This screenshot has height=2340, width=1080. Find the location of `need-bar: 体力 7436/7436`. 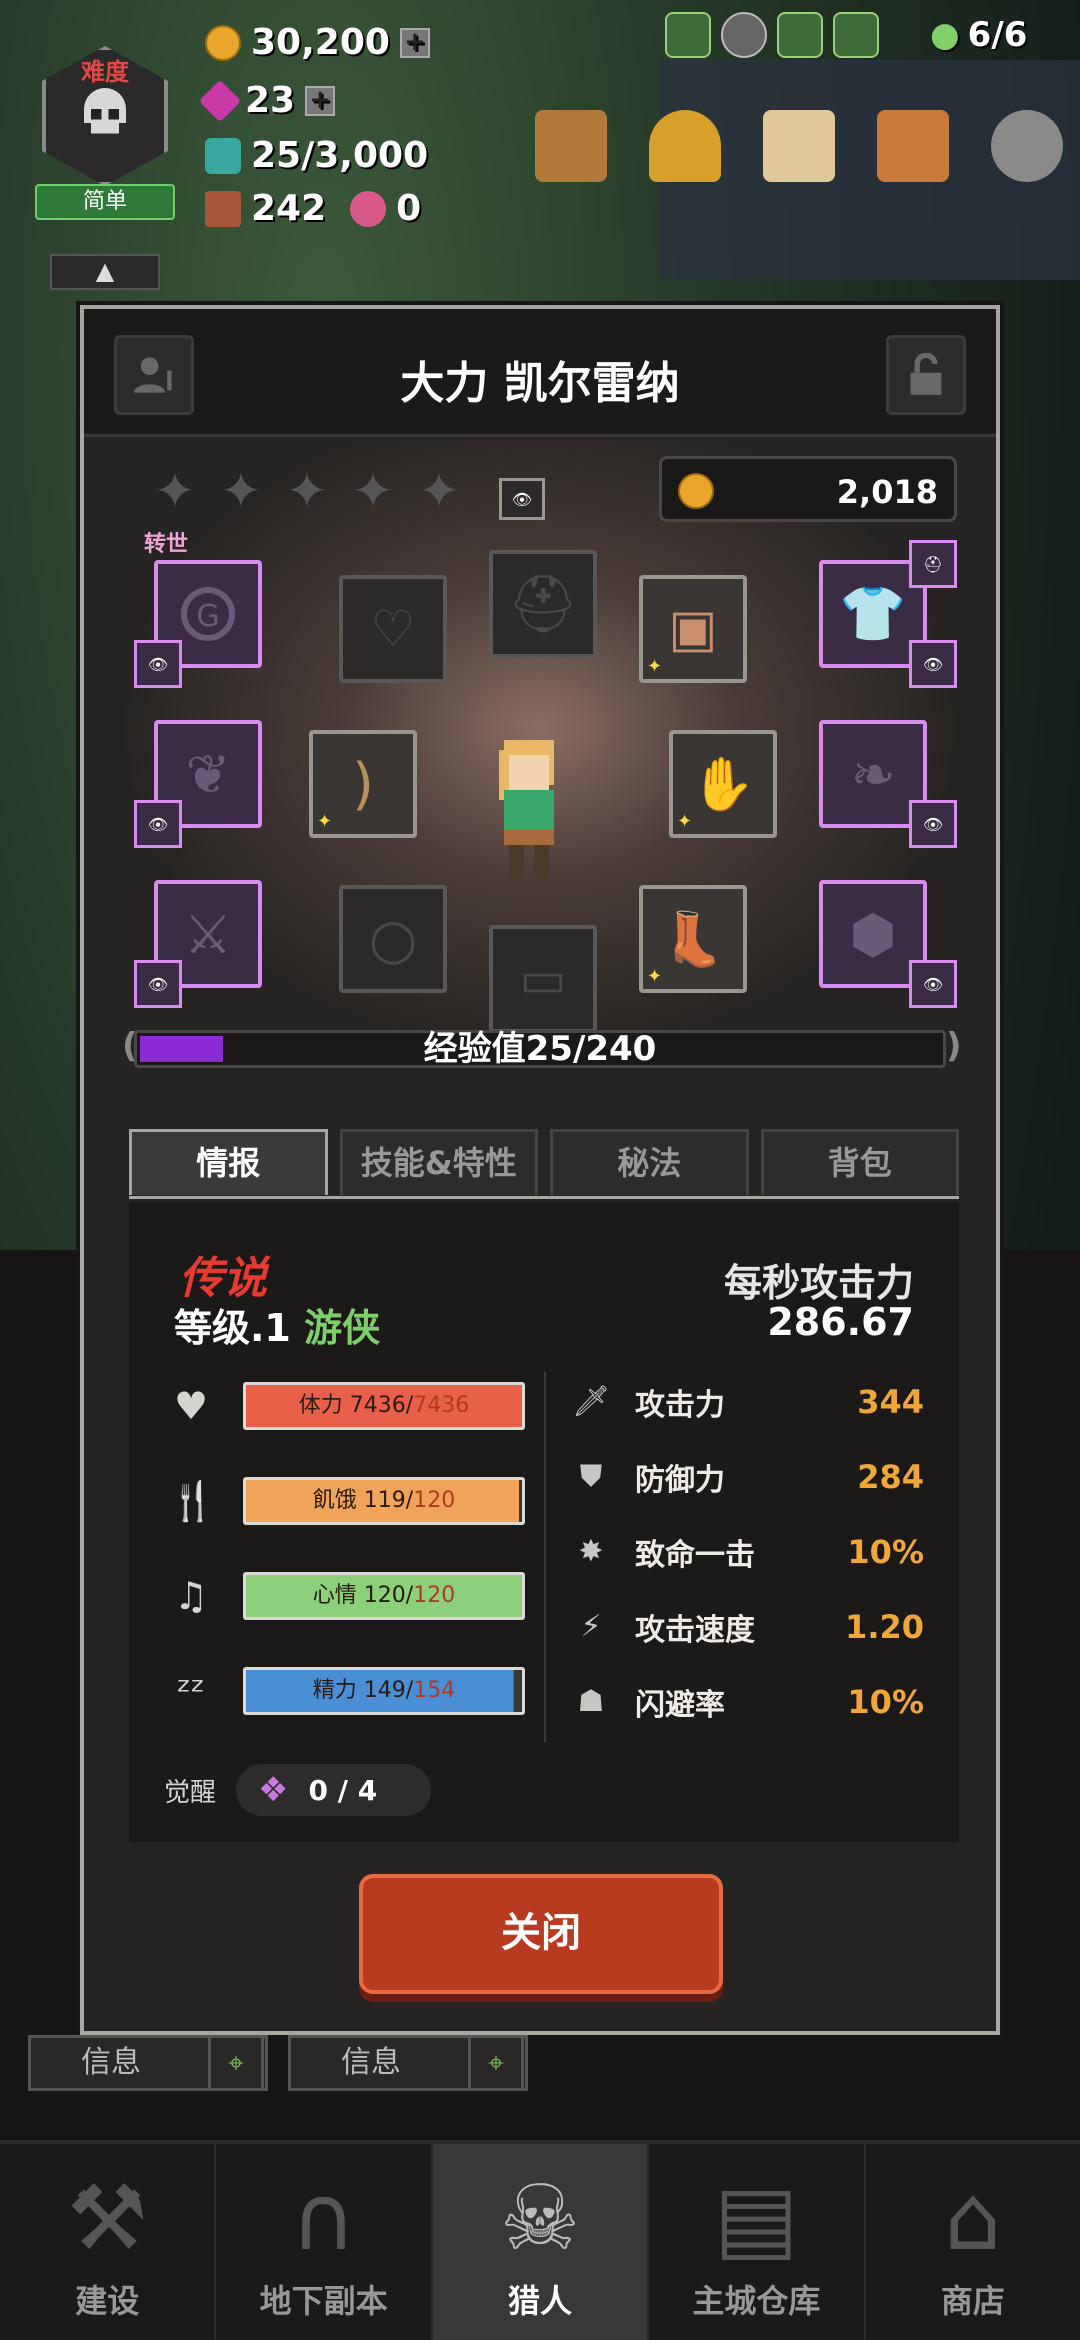

need-bar: 体力 7436/7436 is located at coordinates (384, 1406).